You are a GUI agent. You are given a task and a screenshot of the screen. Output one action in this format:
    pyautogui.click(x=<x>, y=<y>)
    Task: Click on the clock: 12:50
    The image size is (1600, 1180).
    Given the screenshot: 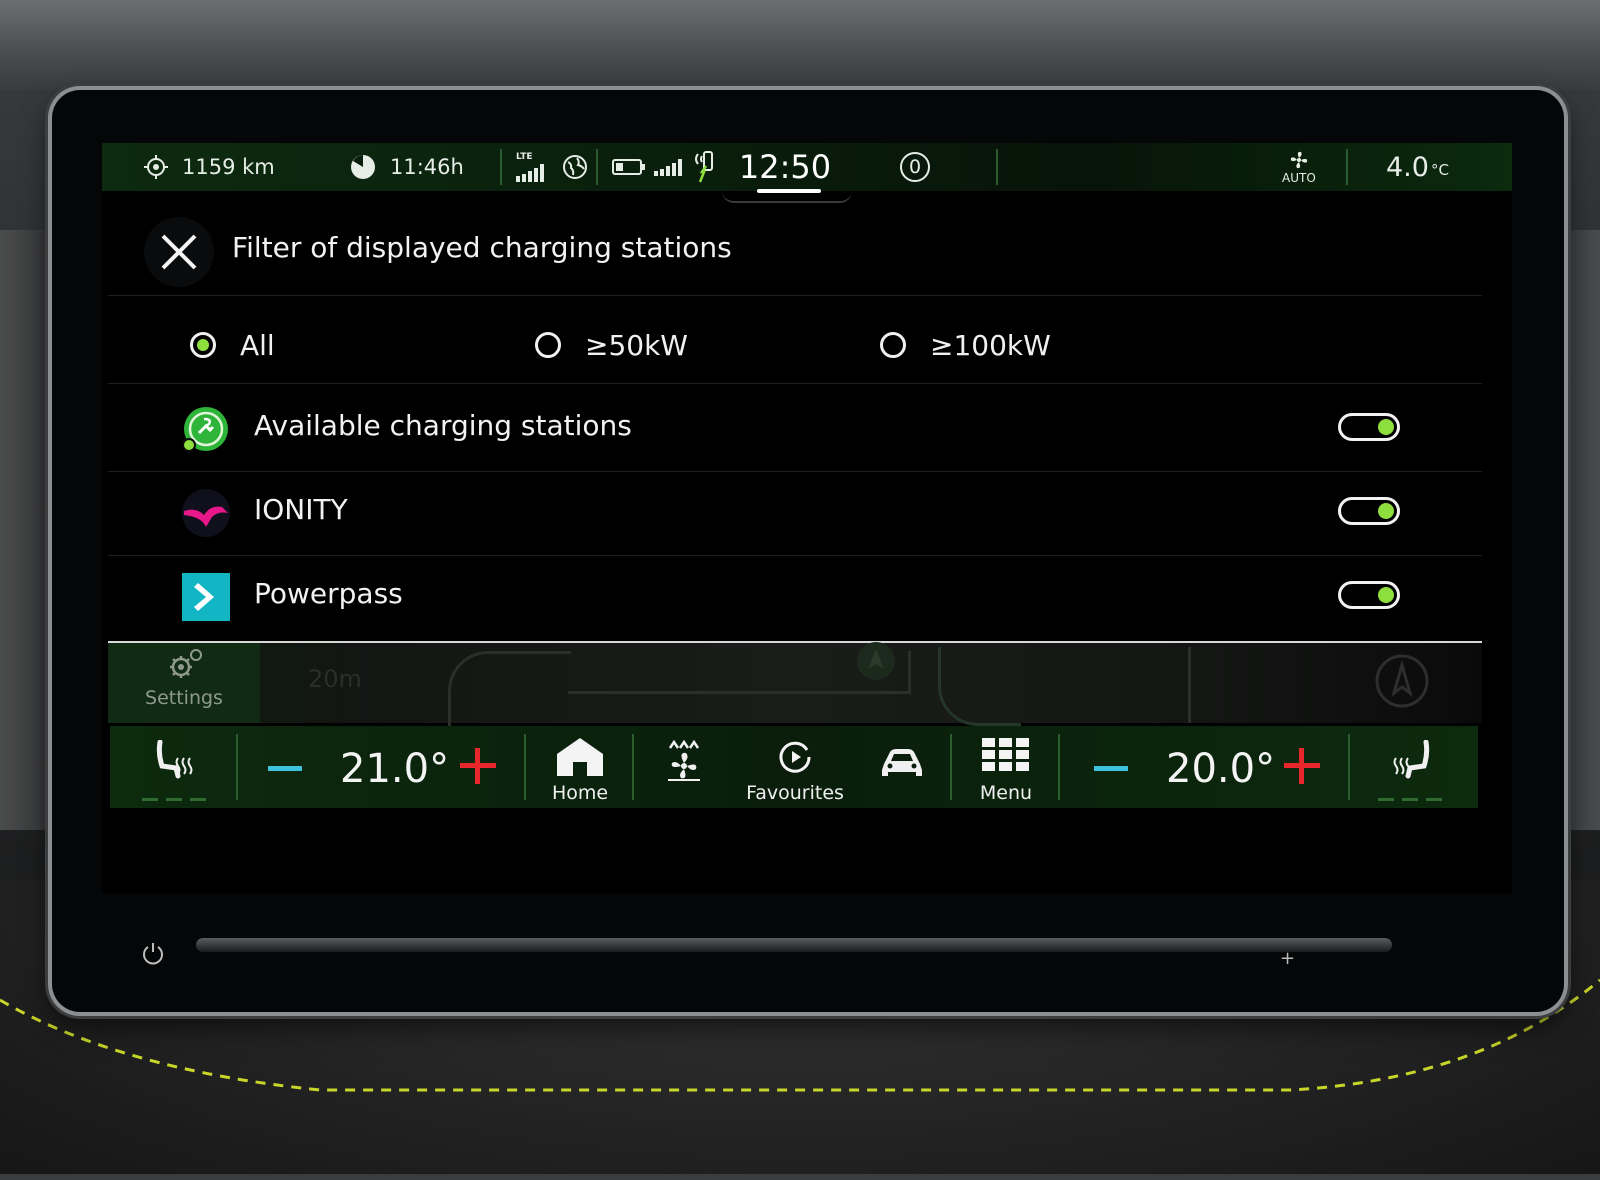 What is the action you would take?
    pyautogui.click(x=785, y=169)
    